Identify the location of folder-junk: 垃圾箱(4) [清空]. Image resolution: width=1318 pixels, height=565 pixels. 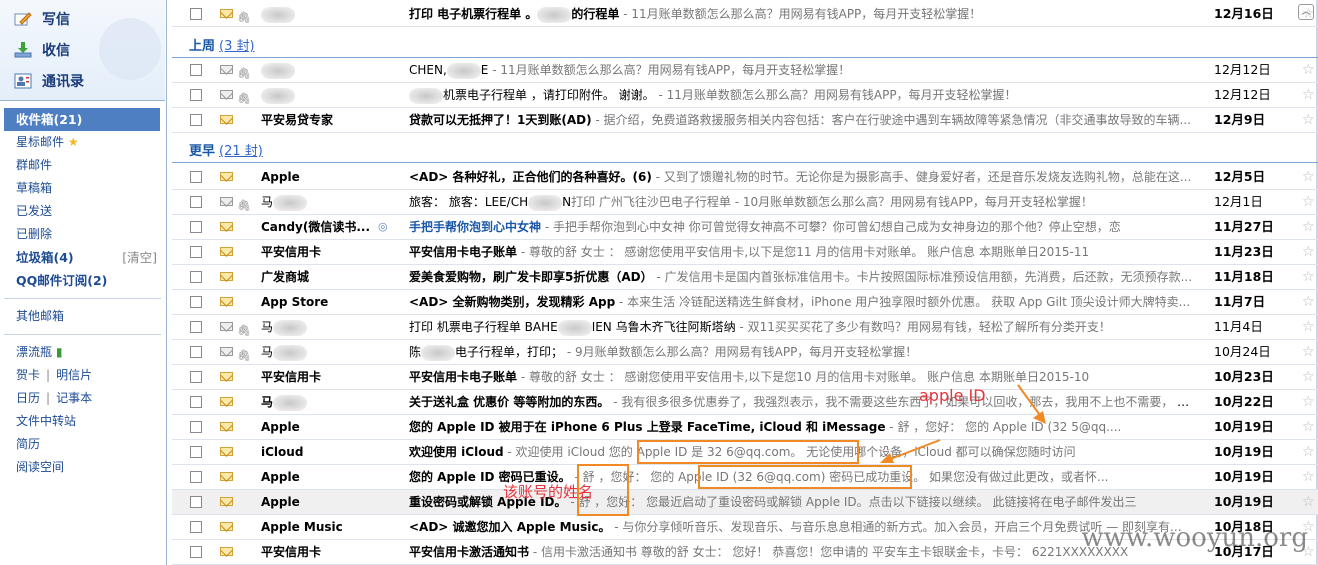
(82, 257).